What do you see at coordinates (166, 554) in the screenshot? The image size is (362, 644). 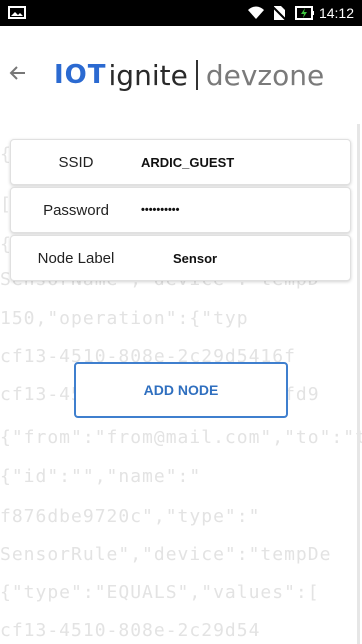 I see `code-line: SensorRule","device":"tempDe` at bounding box center [166, 554].